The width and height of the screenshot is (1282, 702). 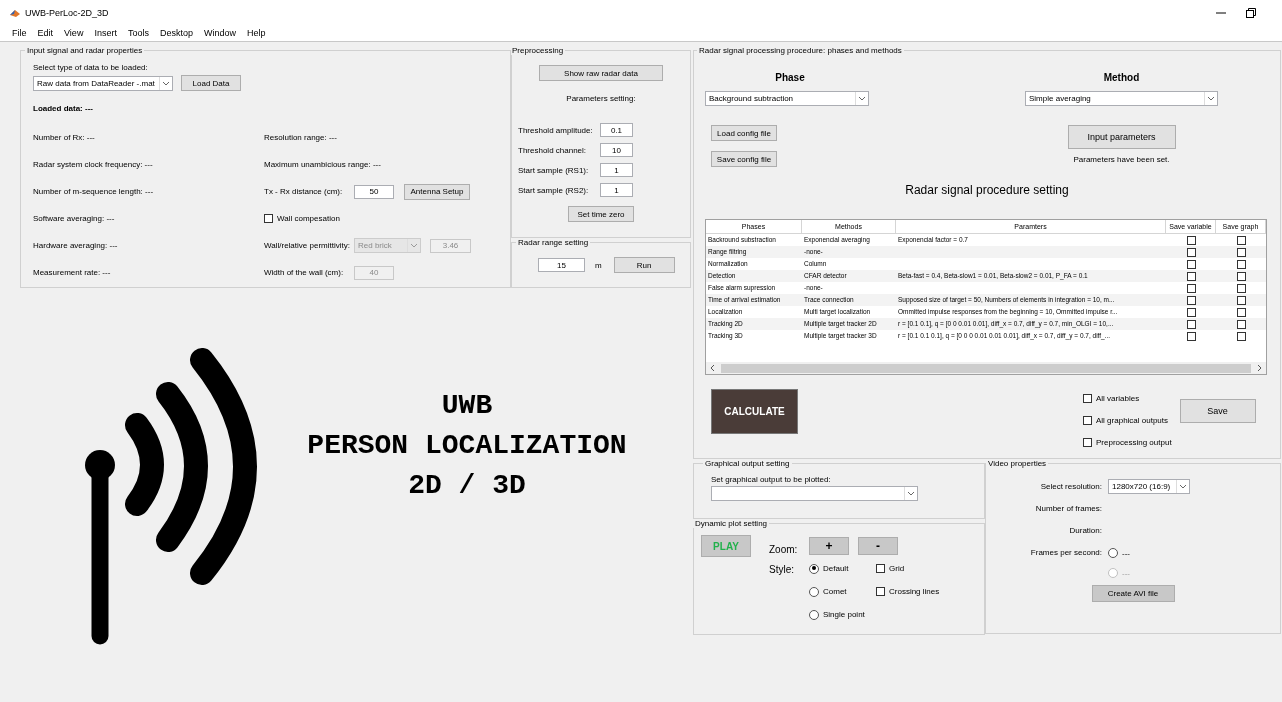 What do you see at coordinates (74, 218) in the screenshot?
I see `info-label: Software averaging: ---` at bounding box center [74, 218].